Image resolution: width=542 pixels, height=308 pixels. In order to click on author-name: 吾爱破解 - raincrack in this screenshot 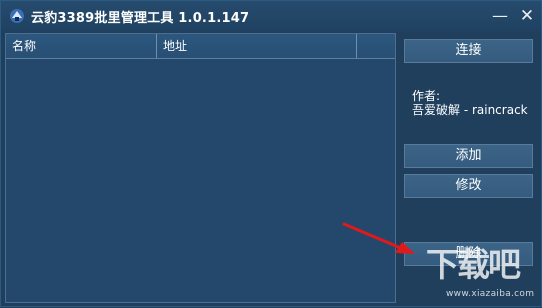, I will do `click(470, 110)`.